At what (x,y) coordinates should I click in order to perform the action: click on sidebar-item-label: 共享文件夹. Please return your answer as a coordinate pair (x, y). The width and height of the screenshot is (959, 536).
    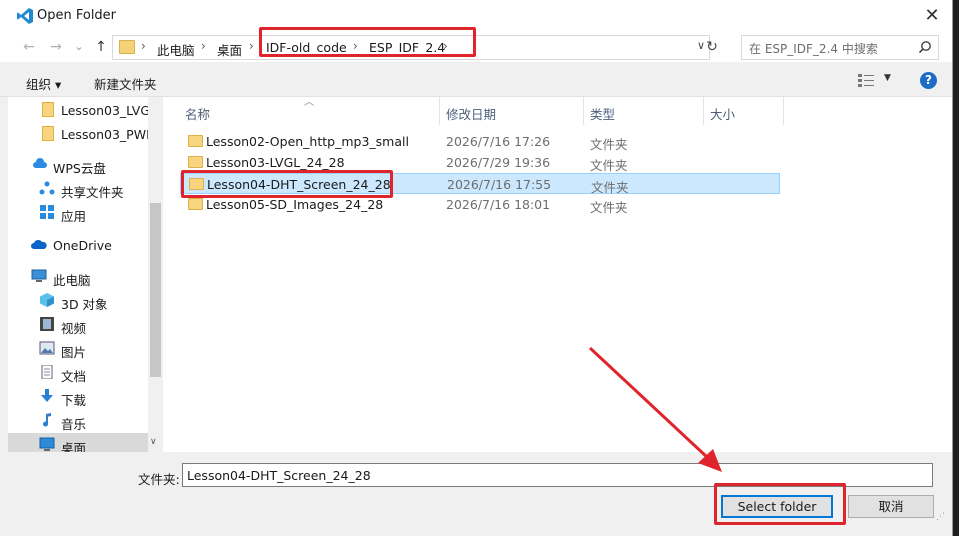
    Looking at the image, I should click on (92, 192).